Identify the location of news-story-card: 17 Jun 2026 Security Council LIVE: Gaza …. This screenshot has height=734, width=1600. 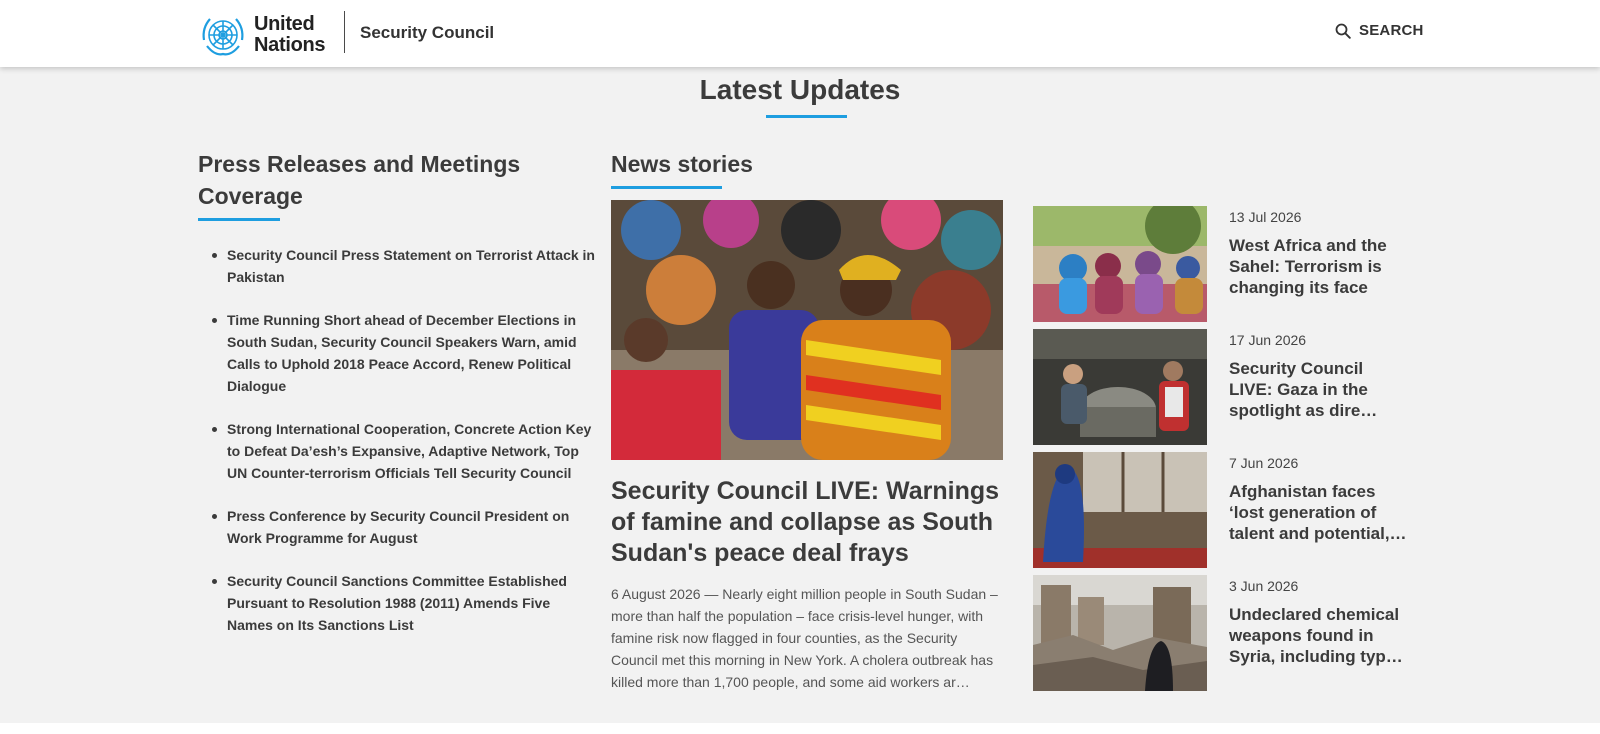
(1223, 387).